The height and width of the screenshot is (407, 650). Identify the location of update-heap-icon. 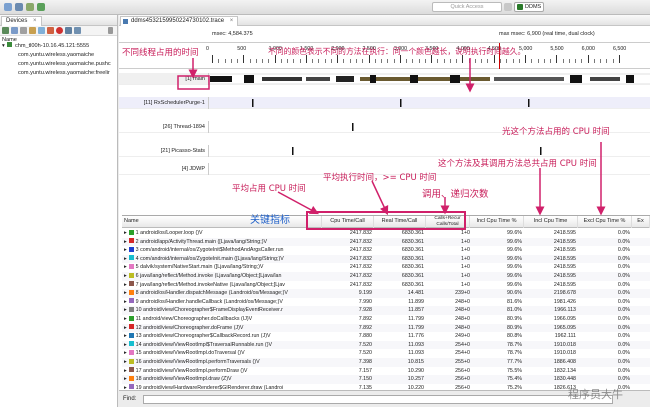
(14, 30).